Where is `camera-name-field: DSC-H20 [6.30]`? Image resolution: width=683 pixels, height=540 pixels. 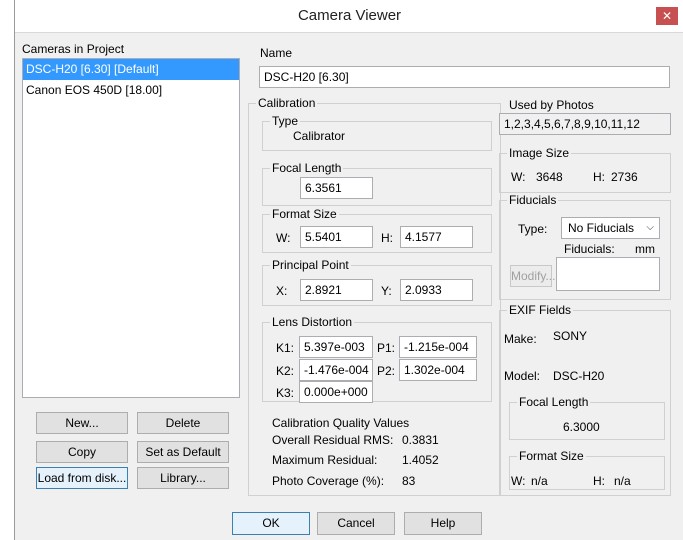
camera-name-field: DSC-H20 [6.30] is located at coordinates (464, 77).